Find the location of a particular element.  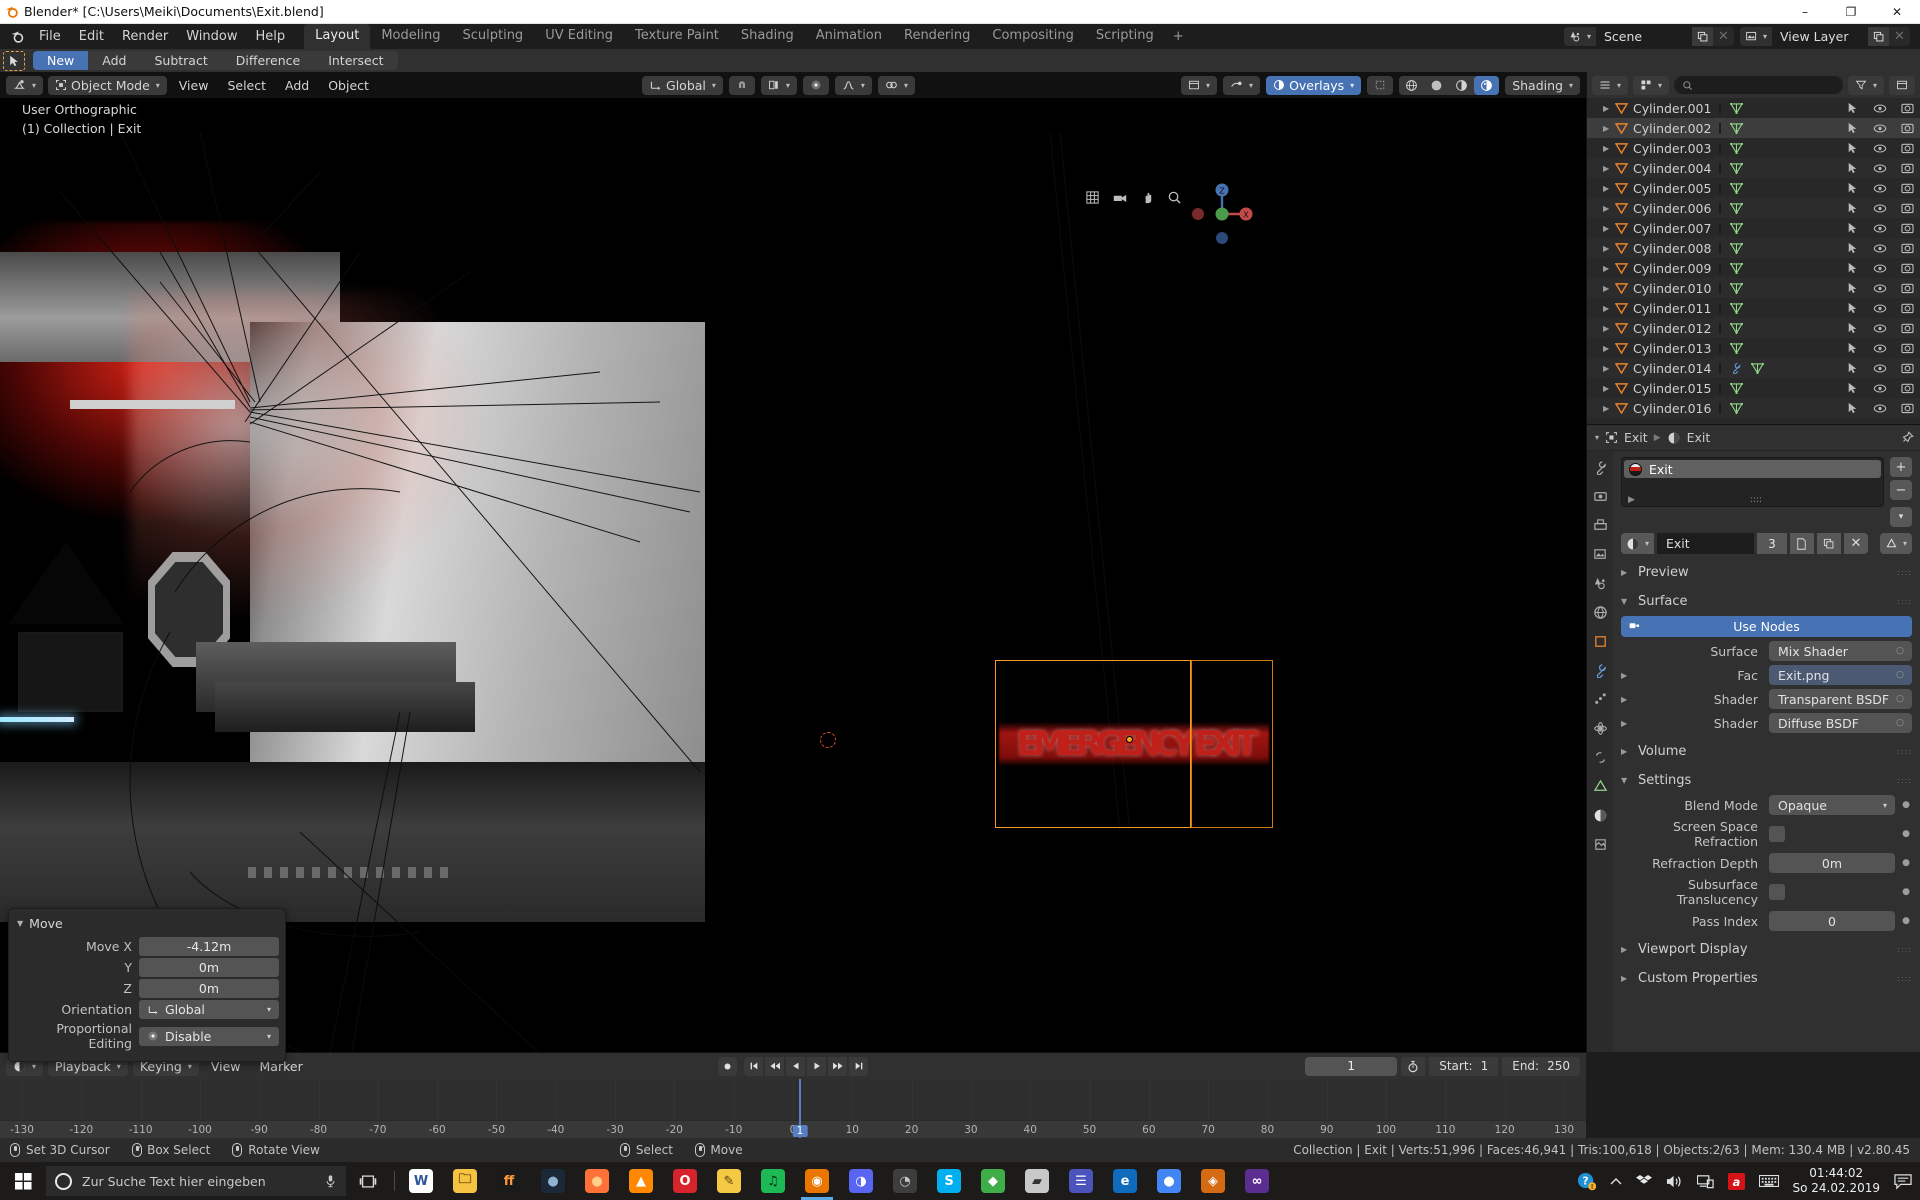

file-explorer-app: 🗀 is located at coordinates (465, 1181).